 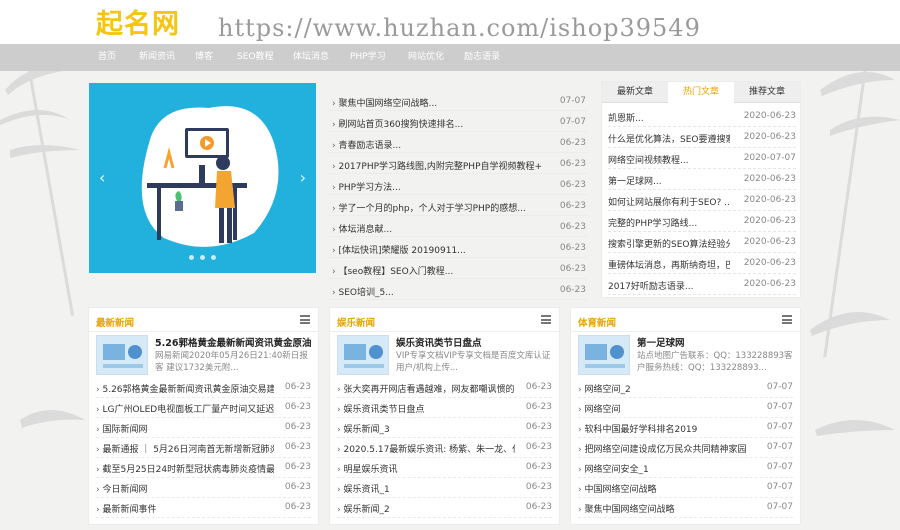 I want to click on list-item: › 娱乐资讯类节日盘点 06-23, so click(x=444, y=408).